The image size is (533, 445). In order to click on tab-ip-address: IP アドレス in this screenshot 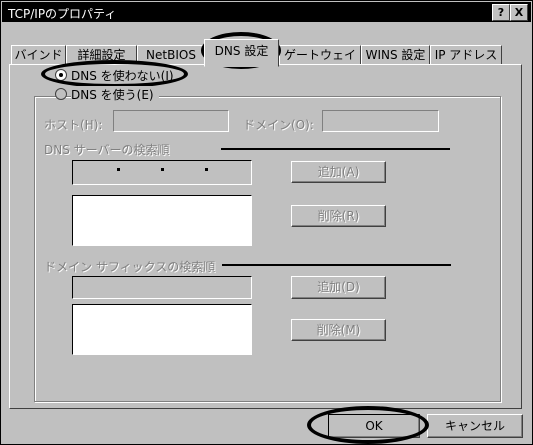, I will do `click(466, 55)`.